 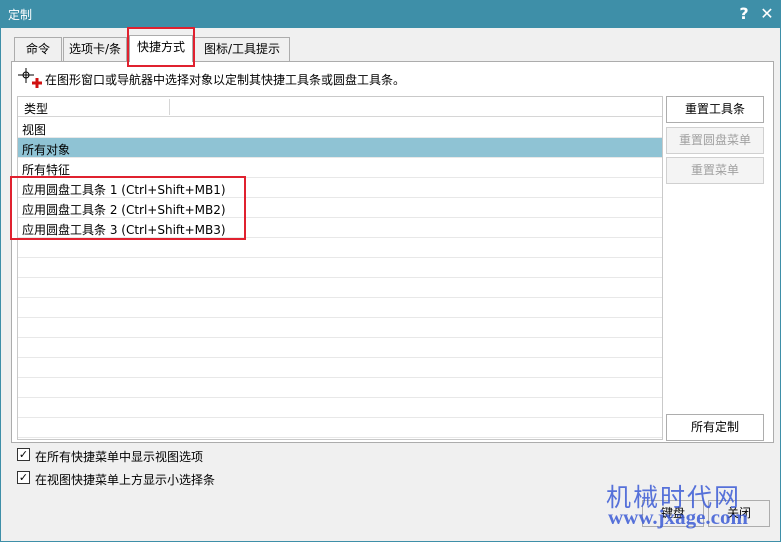 What do you see at coordinates (715, 109) in the screenshot?
I see `reset-toolbar-button: 重置工具条` at bounding box center [715, 109].